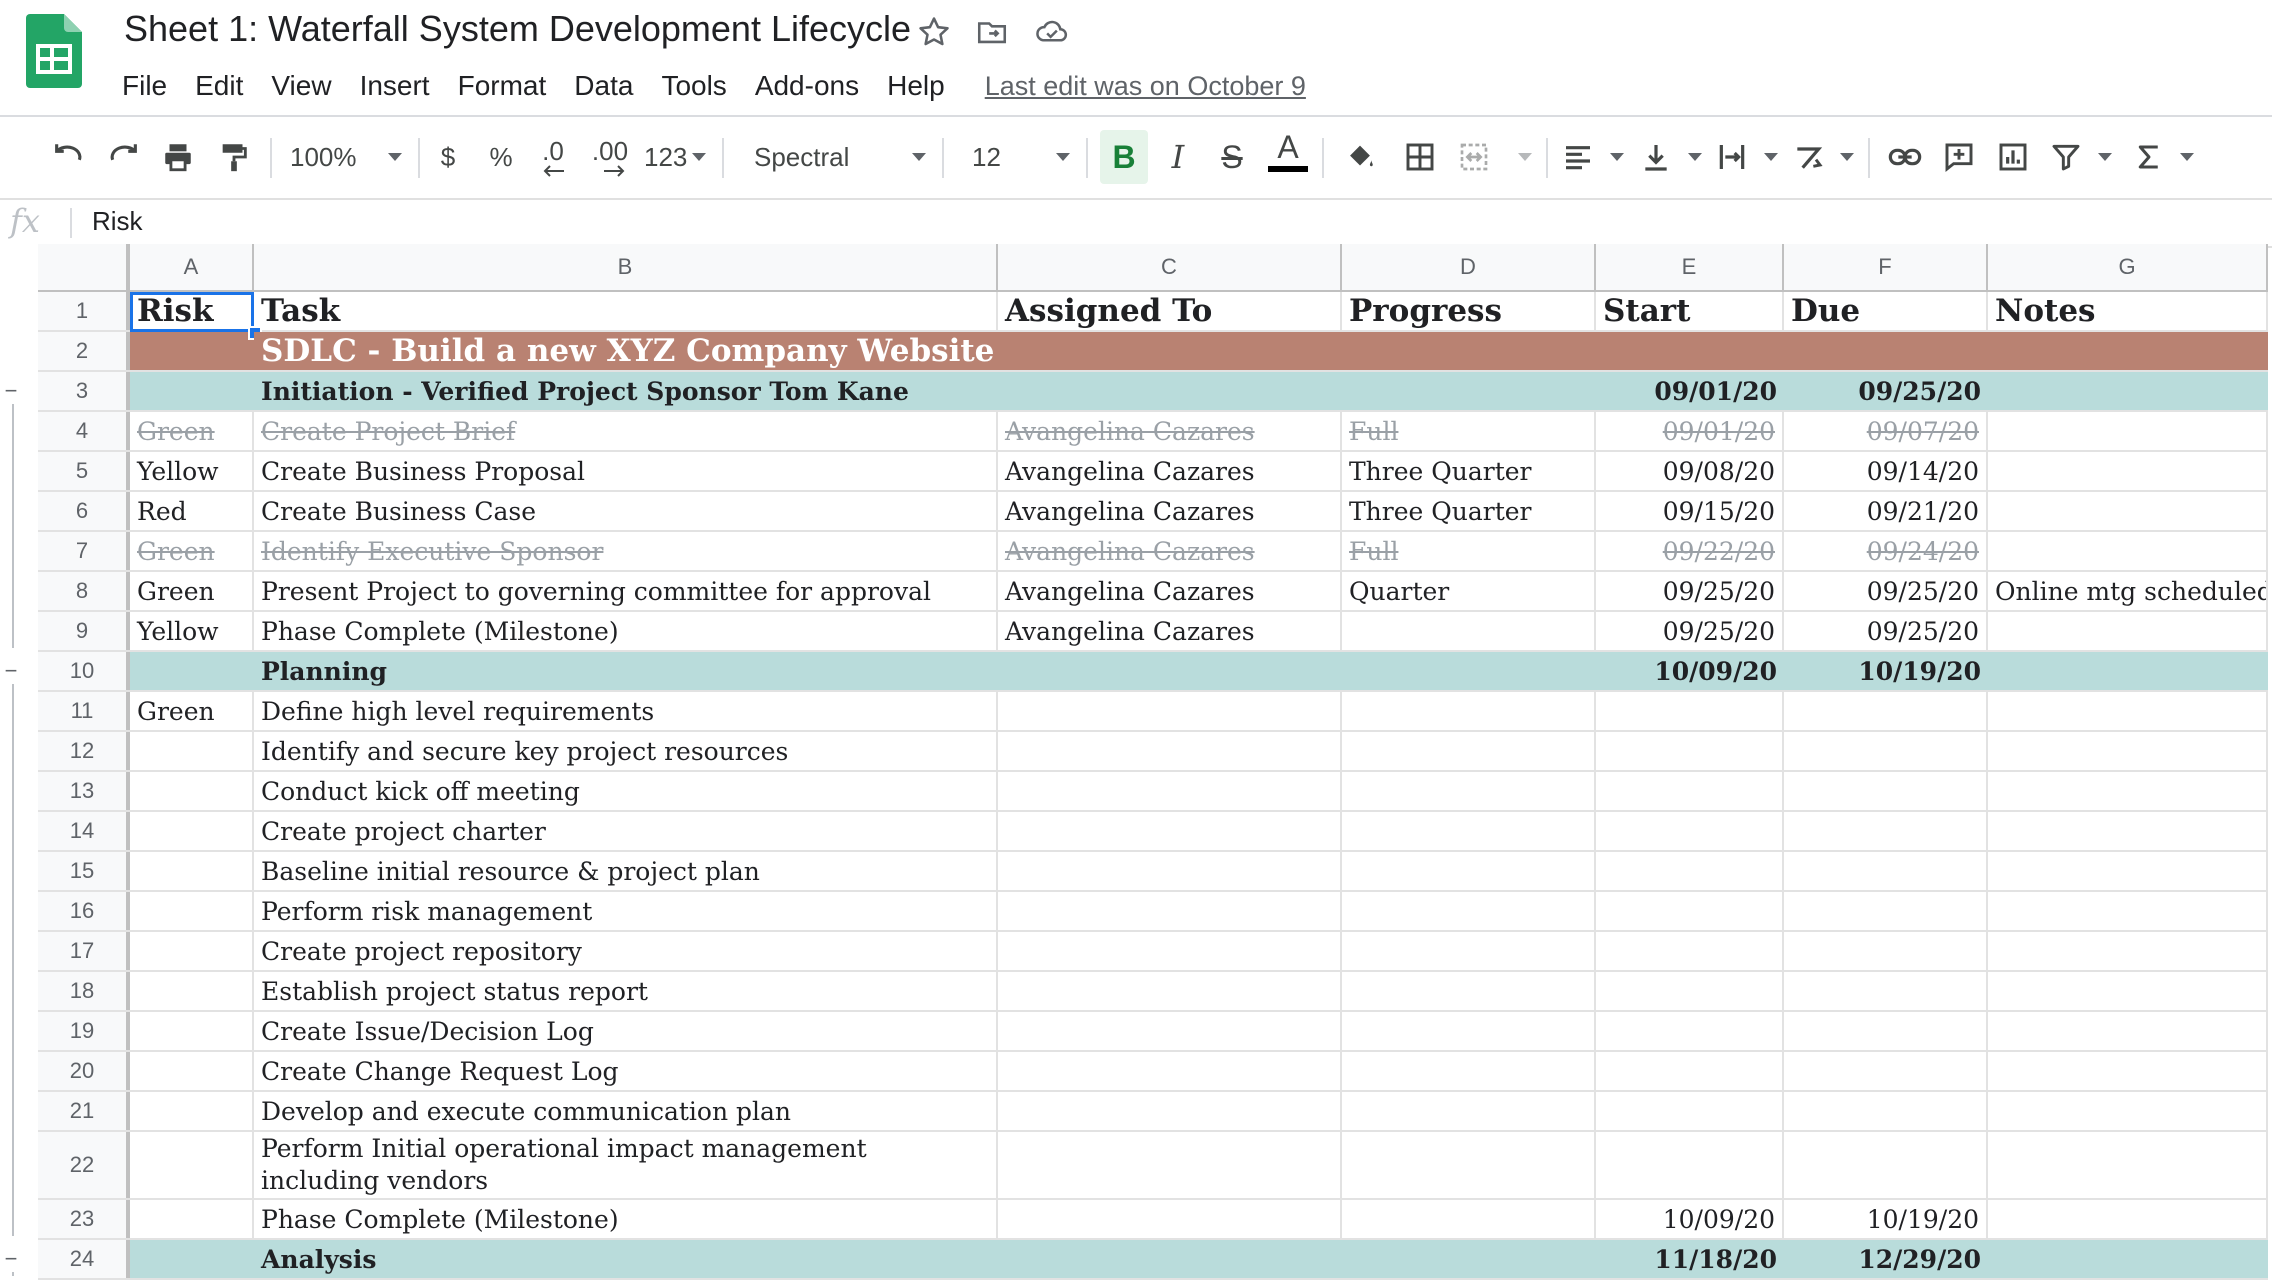 Image resolution: width=2272 pixels, height=1280 pixels. I want to click on row-number: 2, so click(84, 351).